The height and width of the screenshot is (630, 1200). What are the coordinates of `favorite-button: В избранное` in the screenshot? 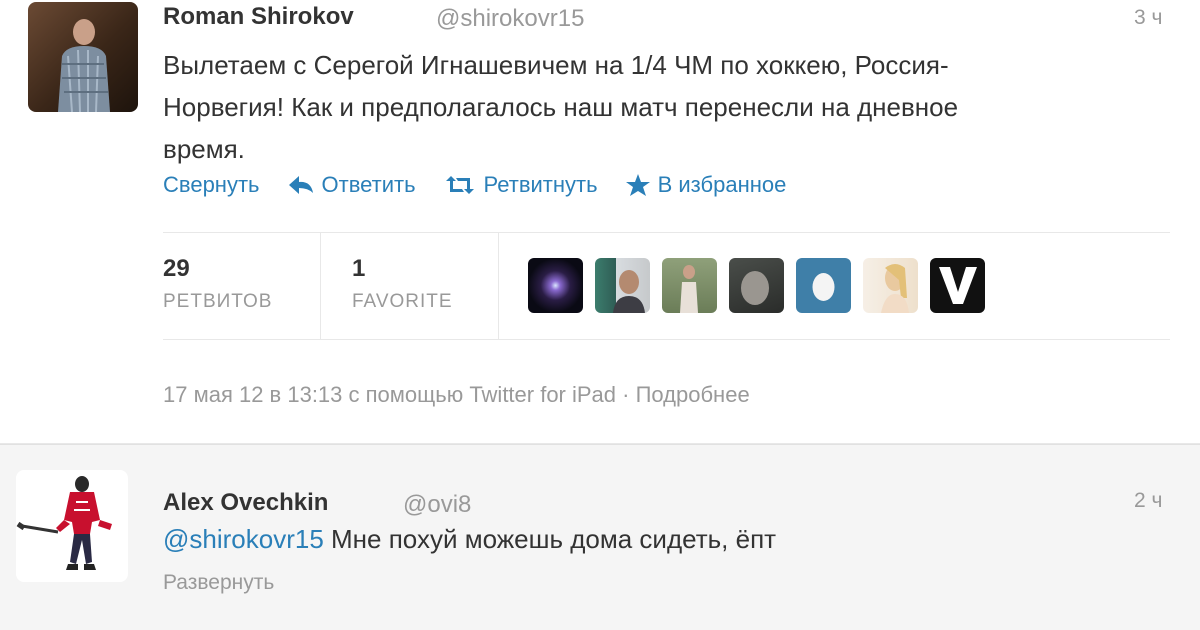 It's located at (706, 185).